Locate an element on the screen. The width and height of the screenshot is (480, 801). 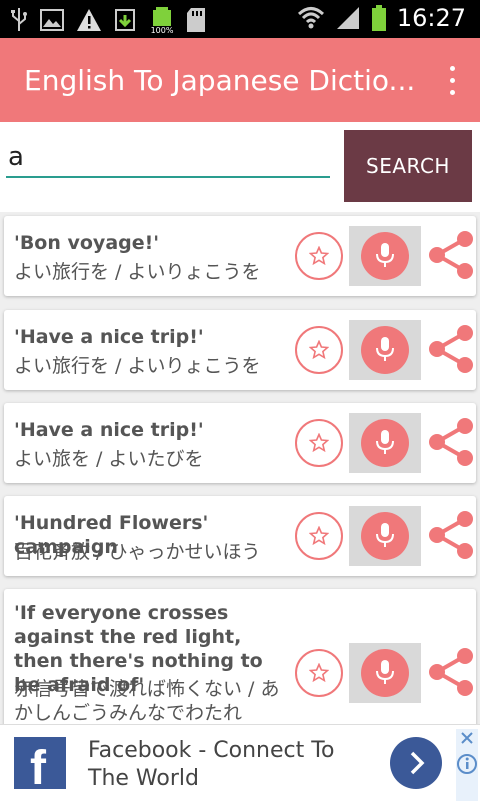
english-term: 'Bon voyage!' is located at coordinates (87, 243).